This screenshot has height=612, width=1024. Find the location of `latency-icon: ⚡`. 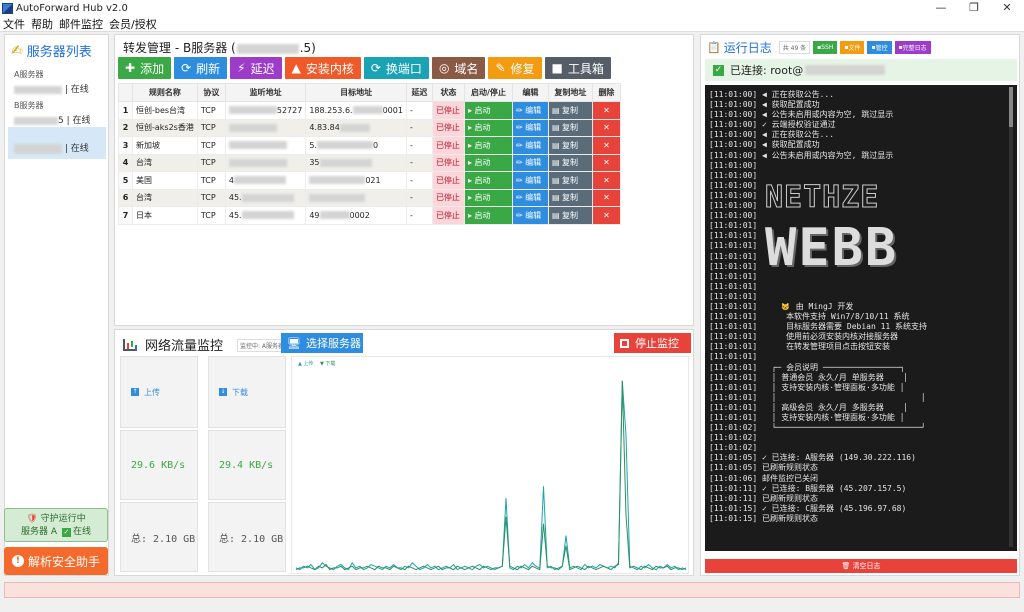

latency-icon: ⚡ is located at coordinates (241, 68).